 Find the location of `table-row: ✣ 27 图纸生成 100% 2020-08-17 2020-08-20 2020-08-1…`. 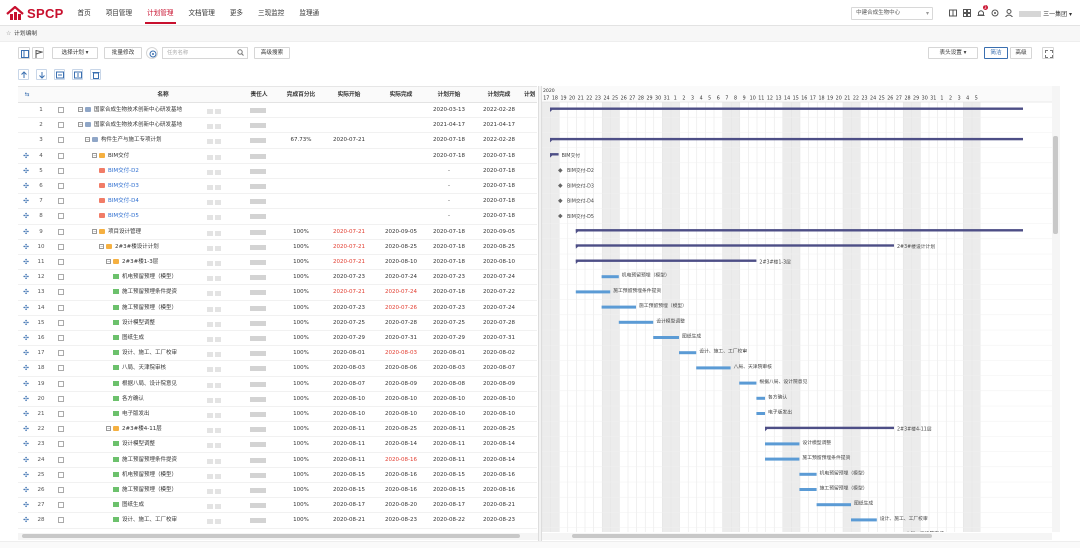

table-row: ✣ 27 图纸生成 100% 2020-08-17 2020-08-20 2020-08-1… is located at coordinates (277, 506).